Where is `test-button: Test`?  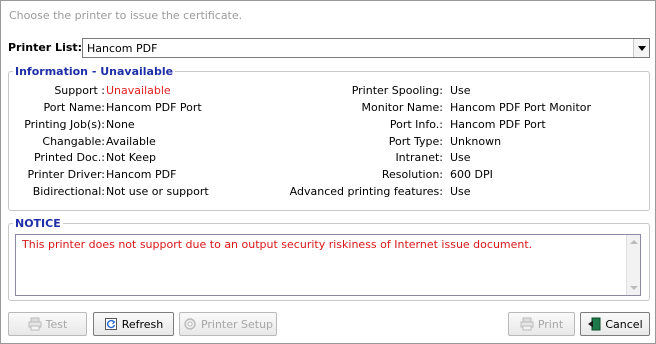 test-button: Test is located at coordinates (47, 324).